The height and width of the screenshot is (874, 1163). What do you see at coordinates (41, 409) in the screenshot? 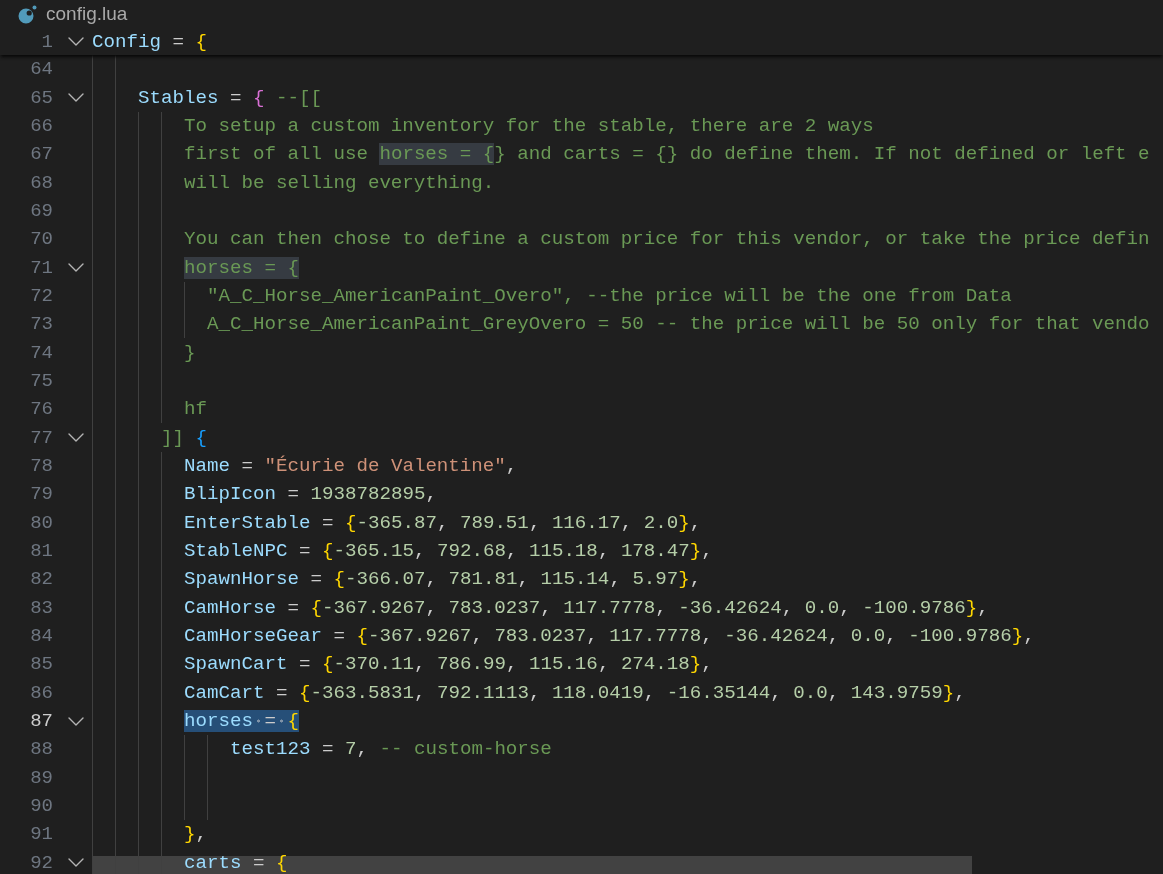
I see `line-number: 76` at bounding box center [41, 409].